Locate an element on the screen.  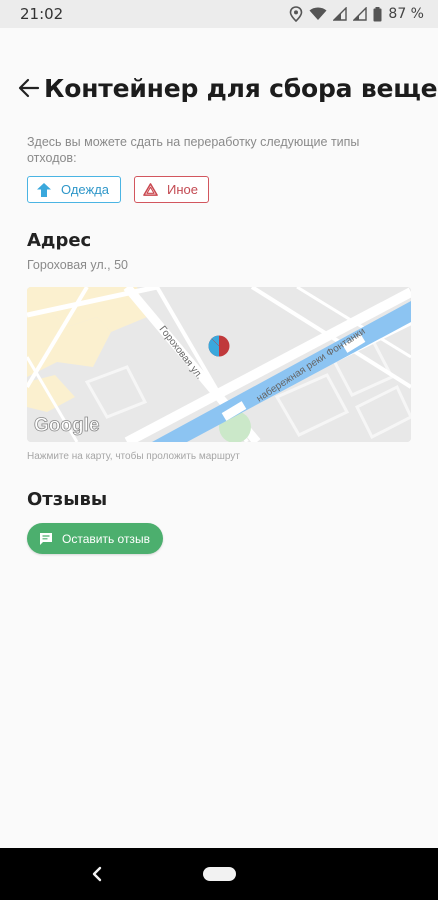
arrow-left-icon is located at coordinates (29, 88).